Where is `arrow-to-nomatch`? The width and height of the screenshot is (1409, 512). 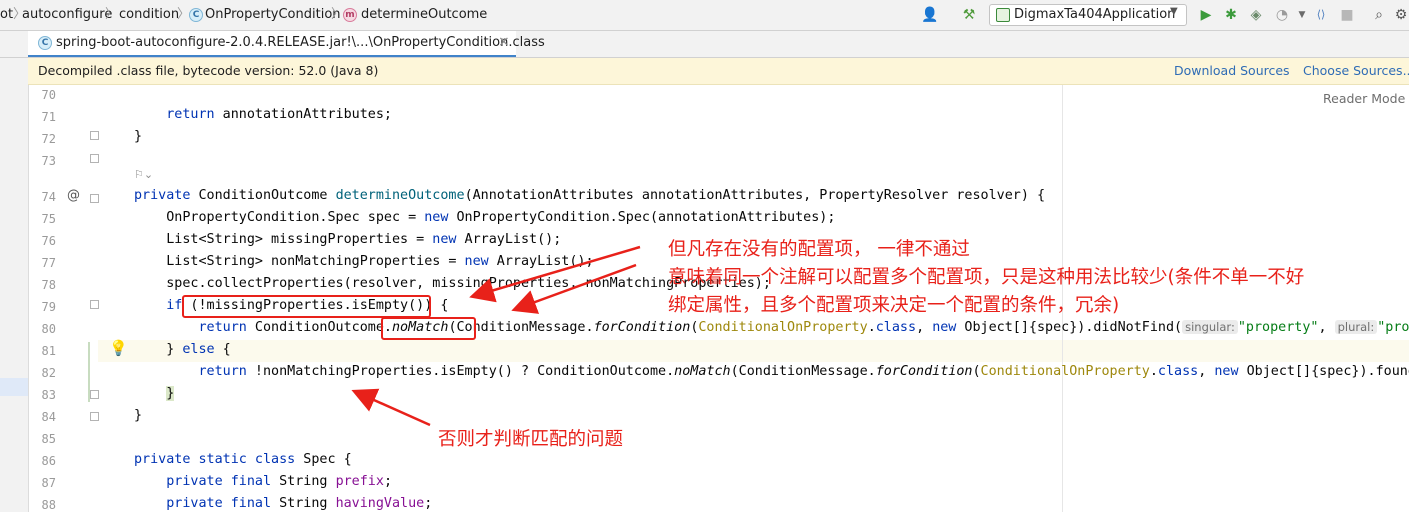
arrow-to-nomatch is located at coordinates (574, 288).